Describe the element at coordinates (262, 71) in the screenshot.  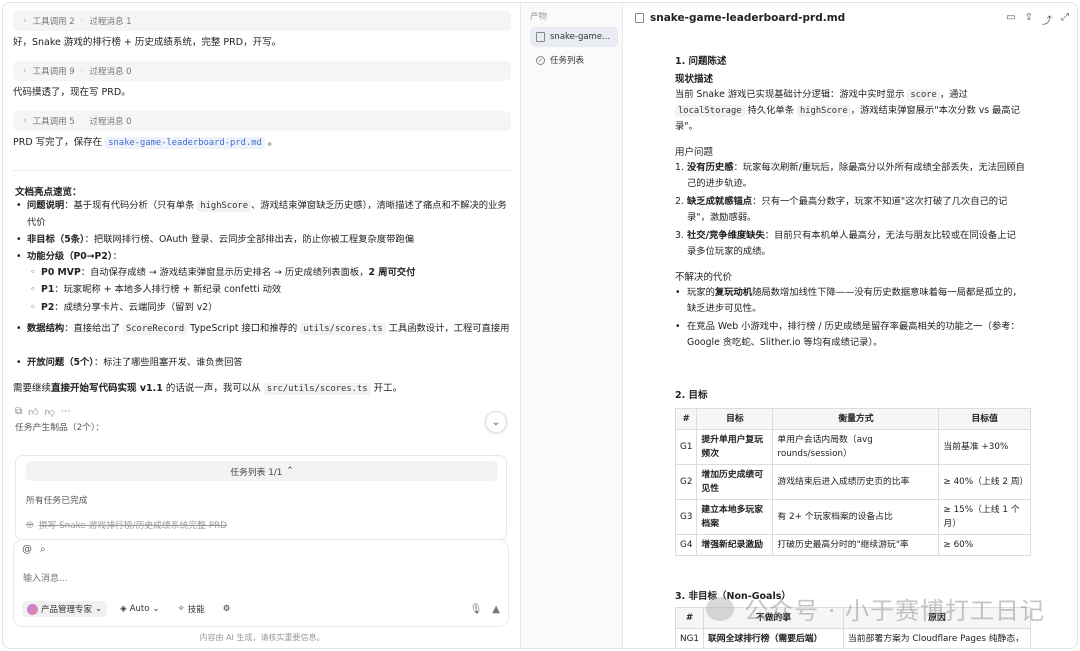
I see `tool-call-row: › 工具调用 9 · 过程消息 0` at that location.